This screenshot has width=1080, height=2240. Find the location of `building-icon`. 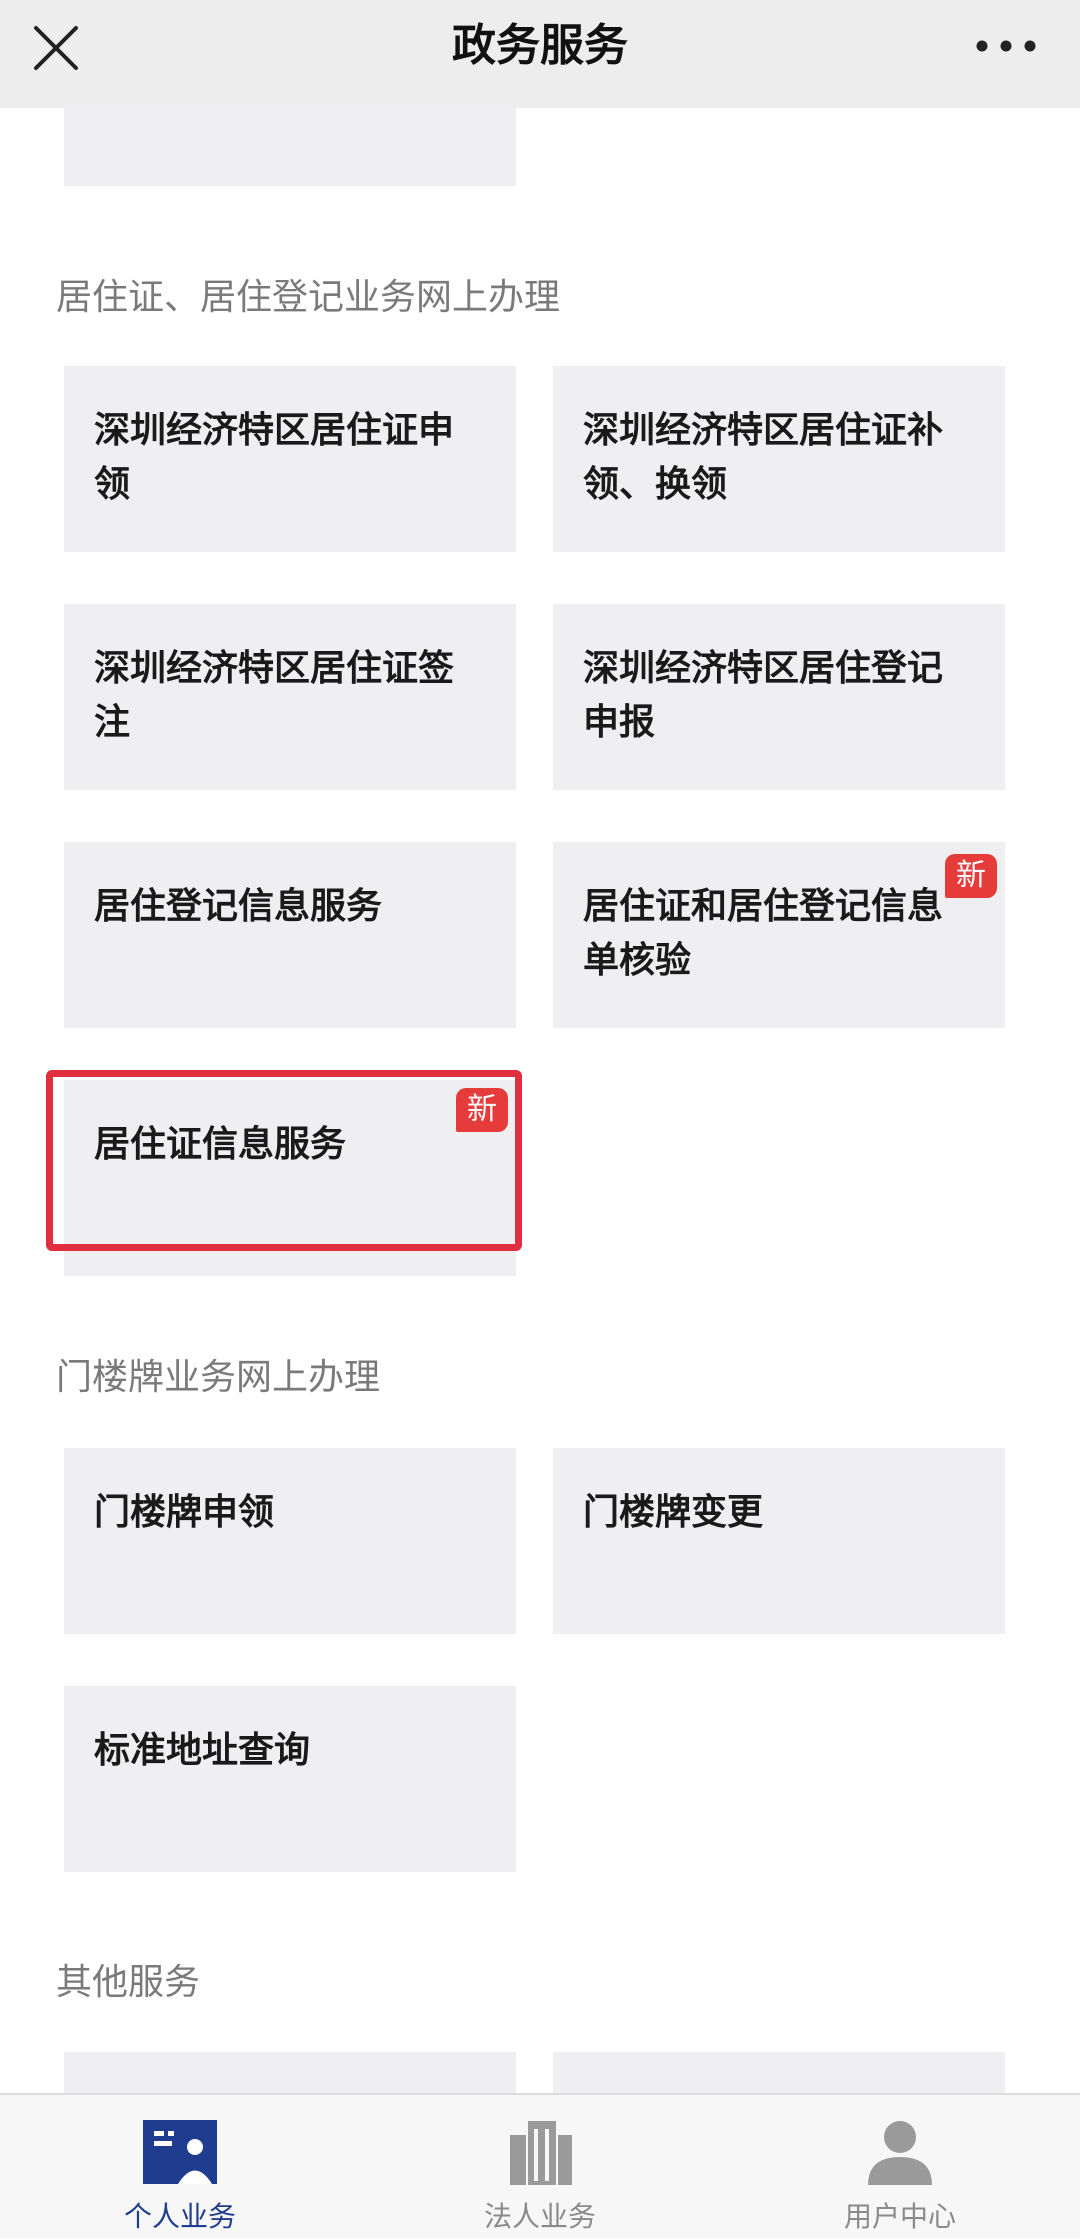

building-icon is located at coordinates (541, 2153).